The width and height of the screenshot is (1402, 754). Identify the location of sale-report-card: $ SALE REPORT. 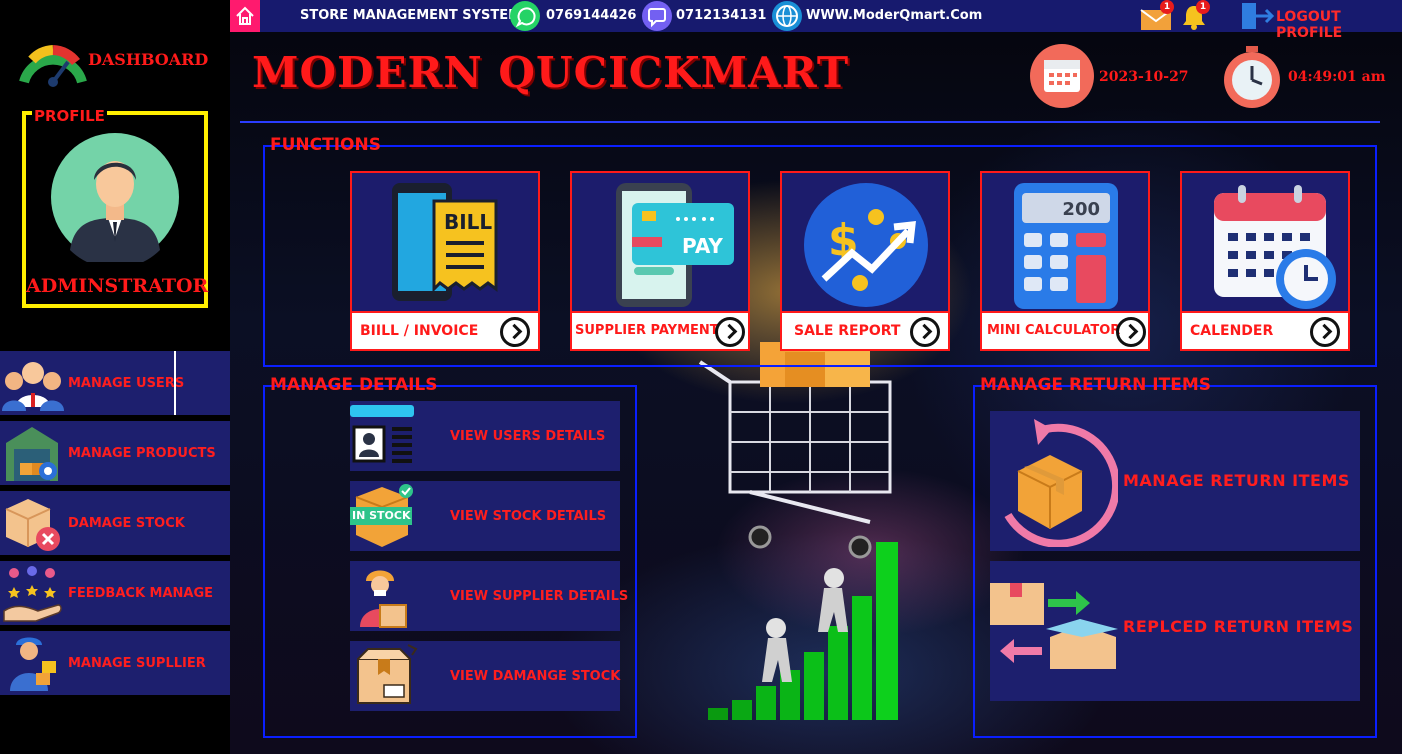
(865, 261).